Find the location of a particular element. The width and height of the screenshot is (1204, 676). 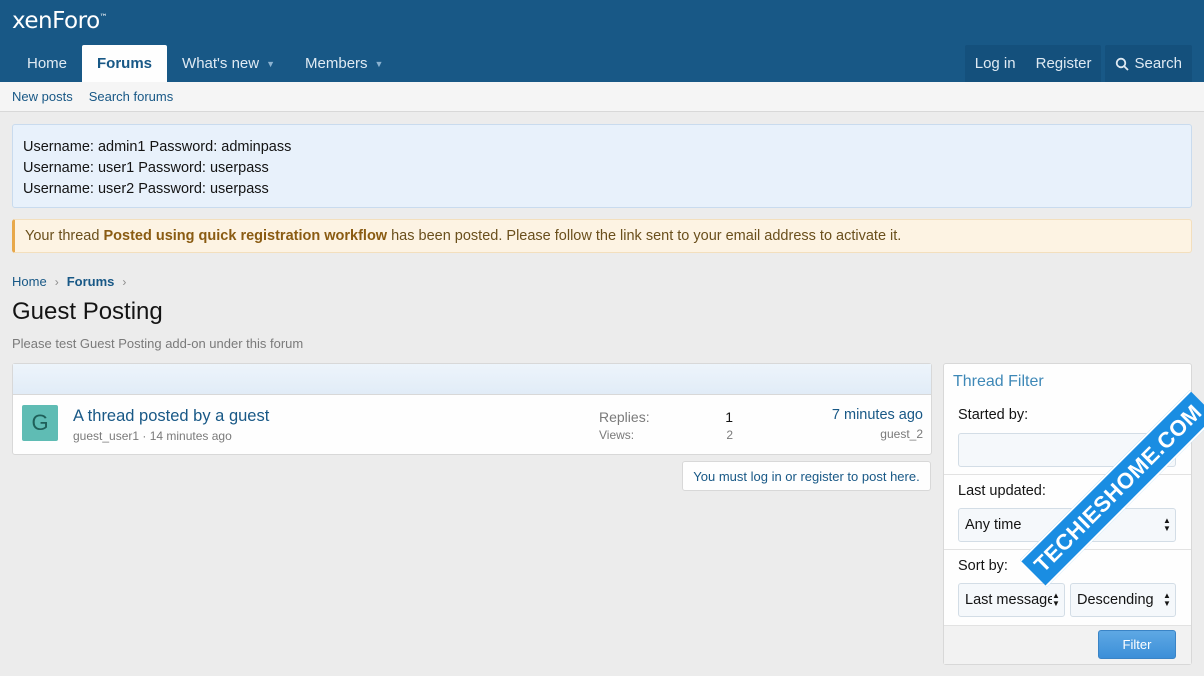

breadcrumb: Home › Forums › is located at coordinates (69, 281).